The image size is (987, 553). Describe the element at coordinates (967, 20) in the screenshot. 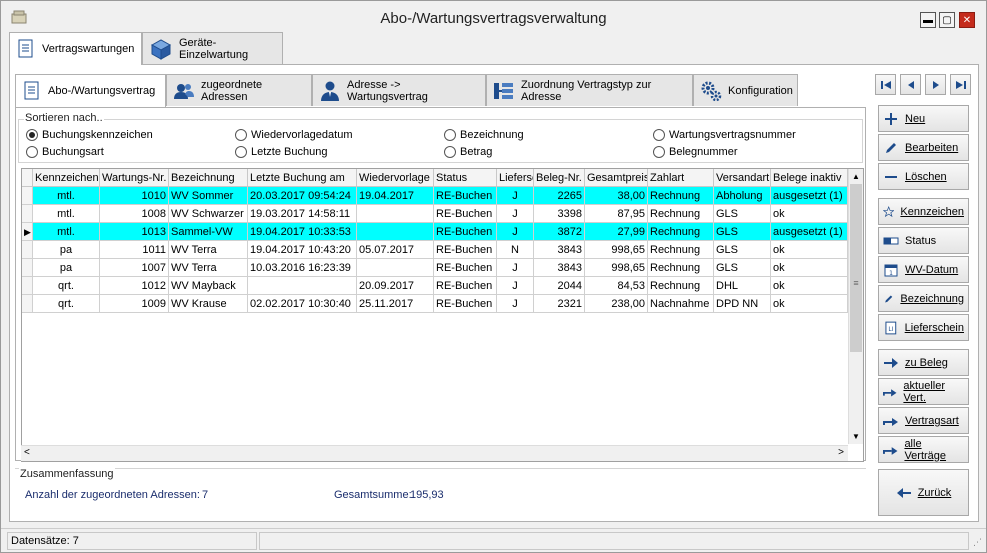

I see `close-button: ✕` at that location.